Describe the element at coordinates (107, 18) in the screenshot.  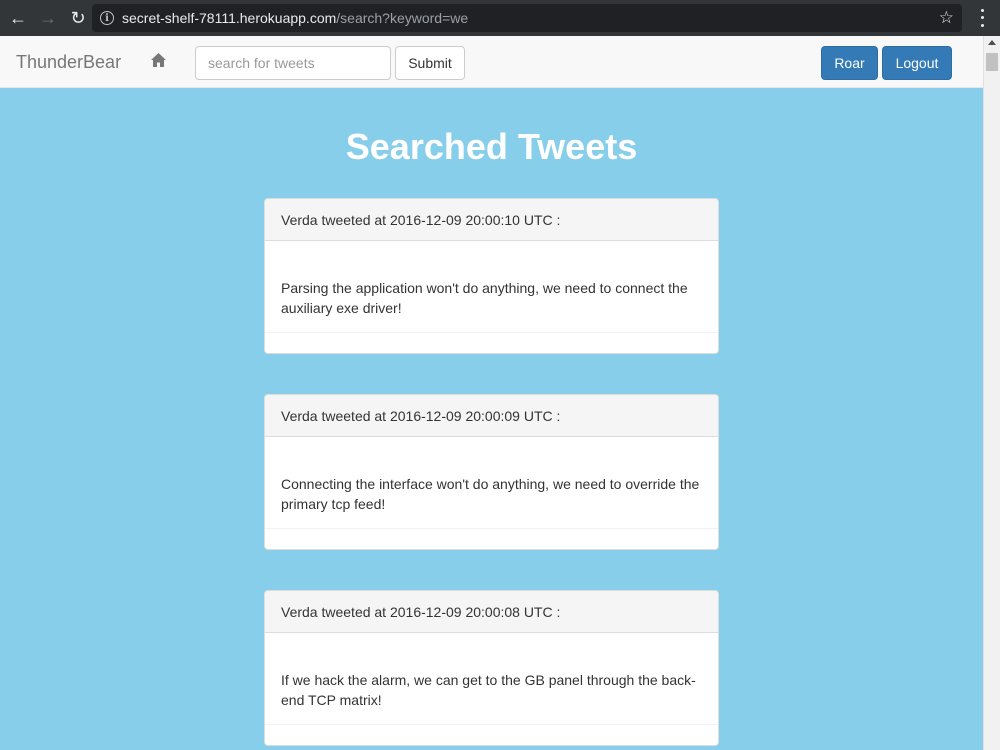
I see `info-icon: i` at that location.